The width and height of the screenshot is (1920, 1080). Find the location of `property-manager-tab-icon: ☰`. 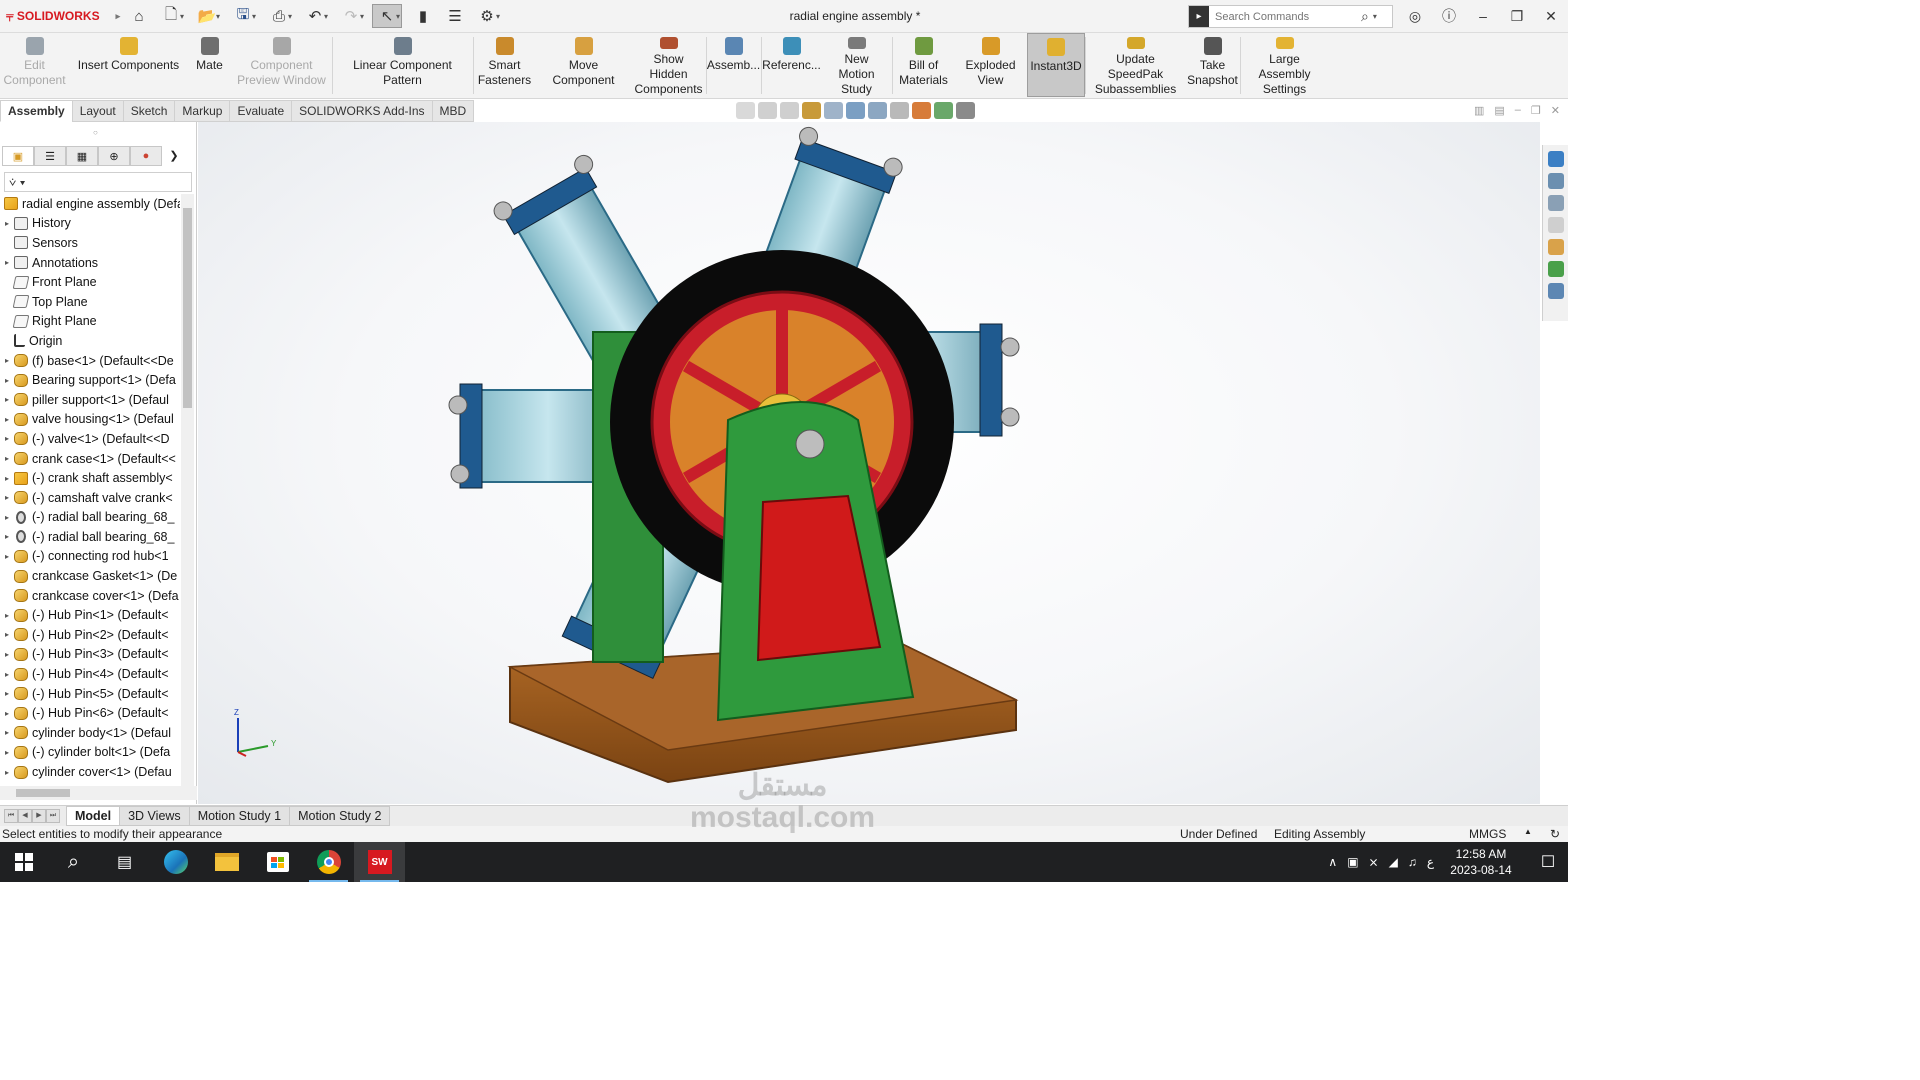

property-manager-tab-icon: ☰ is located at coordinates (50, 156).